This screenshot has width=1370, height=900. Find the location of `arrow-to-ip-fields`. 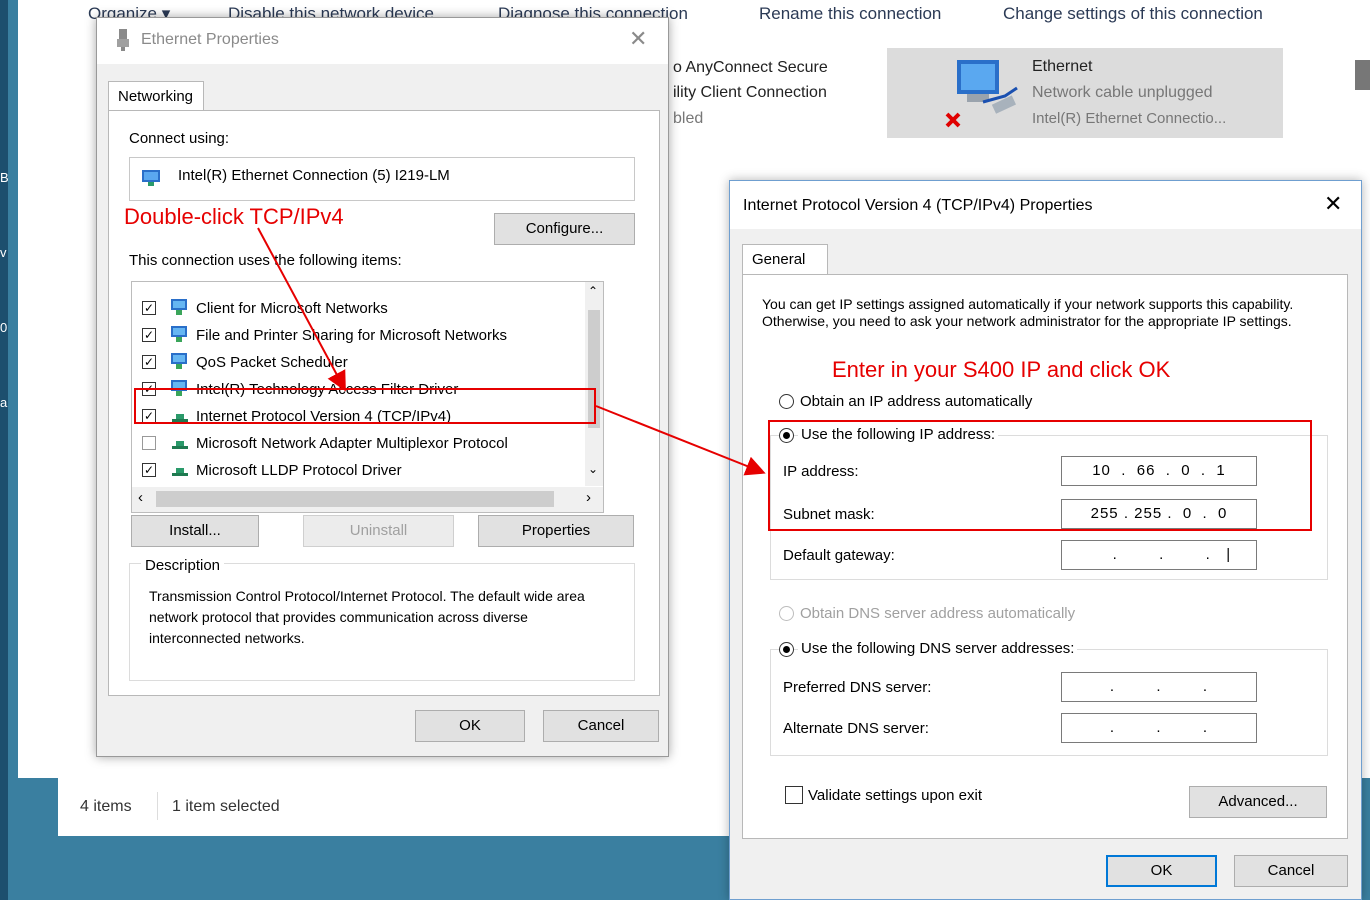

arrow-to-ip-fields is located at coordinates (680, 440).